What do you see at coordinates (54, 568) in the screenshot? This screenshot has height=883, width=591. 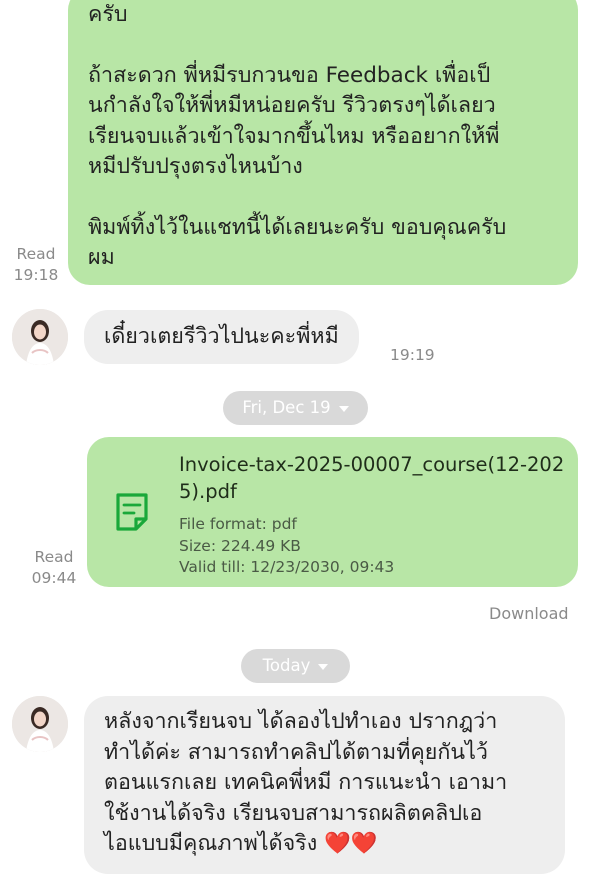 I see `message-read-status: Read 09:44` at bounding box center [54, 568].